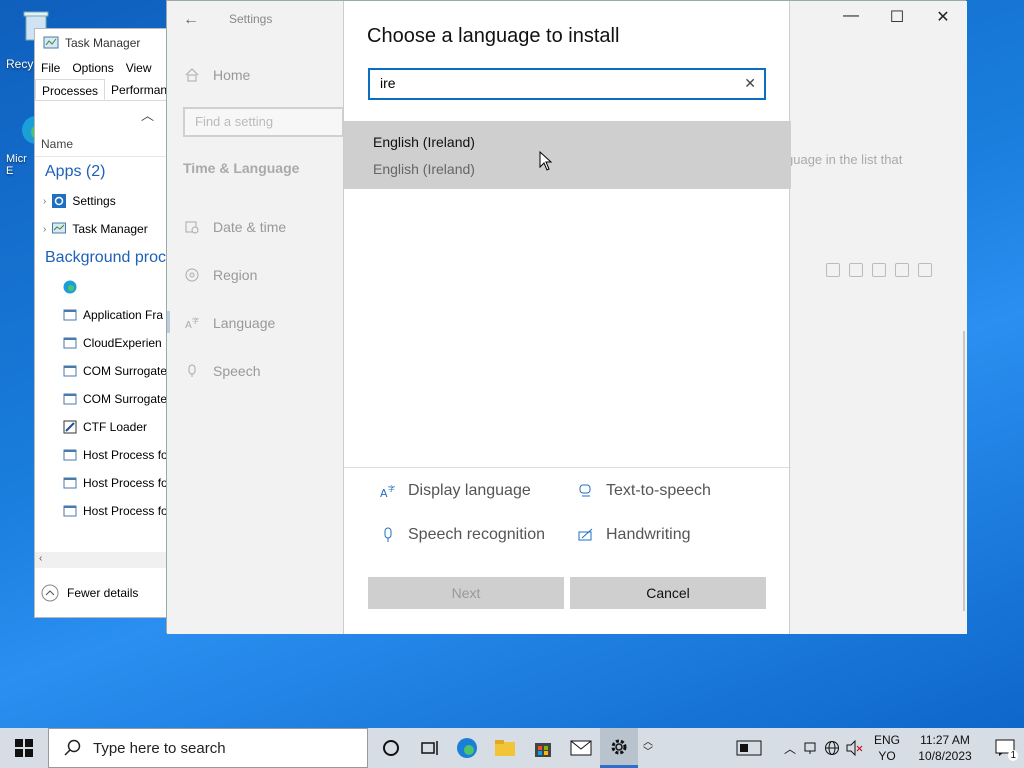 Image resolution: width=1024 pixels, height=768 pixels. Describe the element at coordinates (192, 75) in the screenshot. I see `home-icon` at that location.